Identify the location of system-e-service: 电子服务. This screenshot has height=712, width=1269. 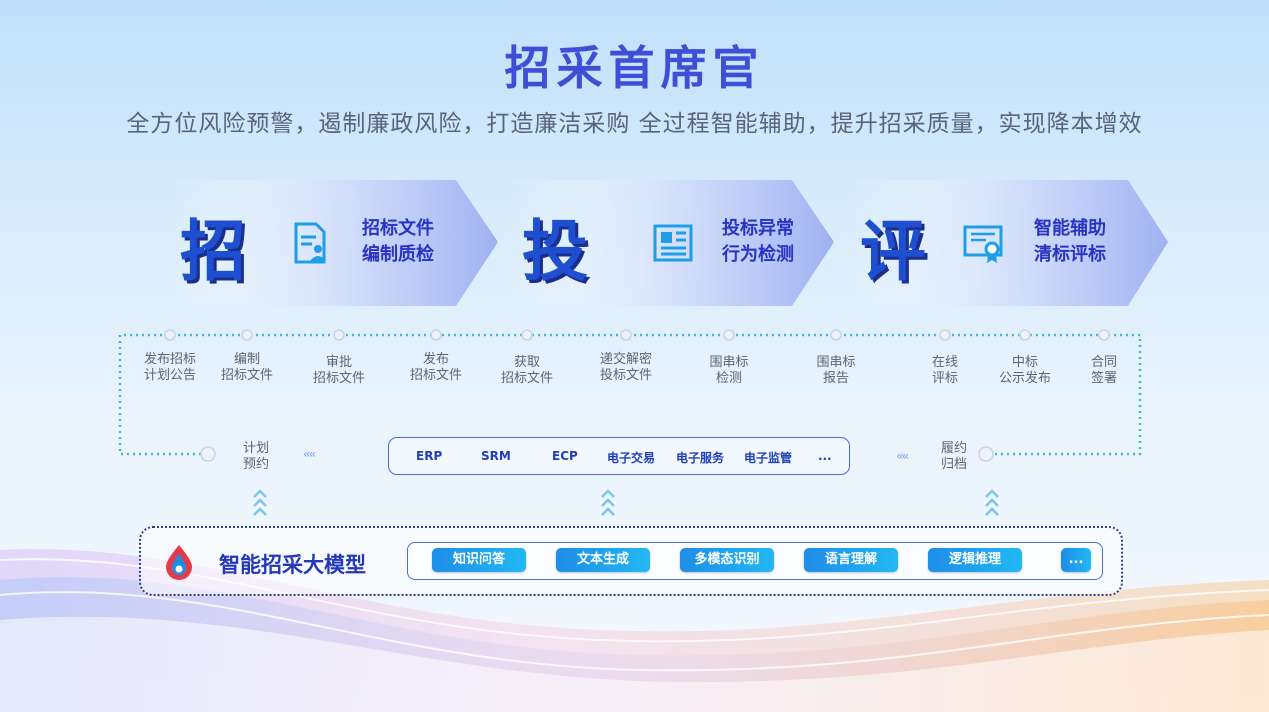
(700, 458).